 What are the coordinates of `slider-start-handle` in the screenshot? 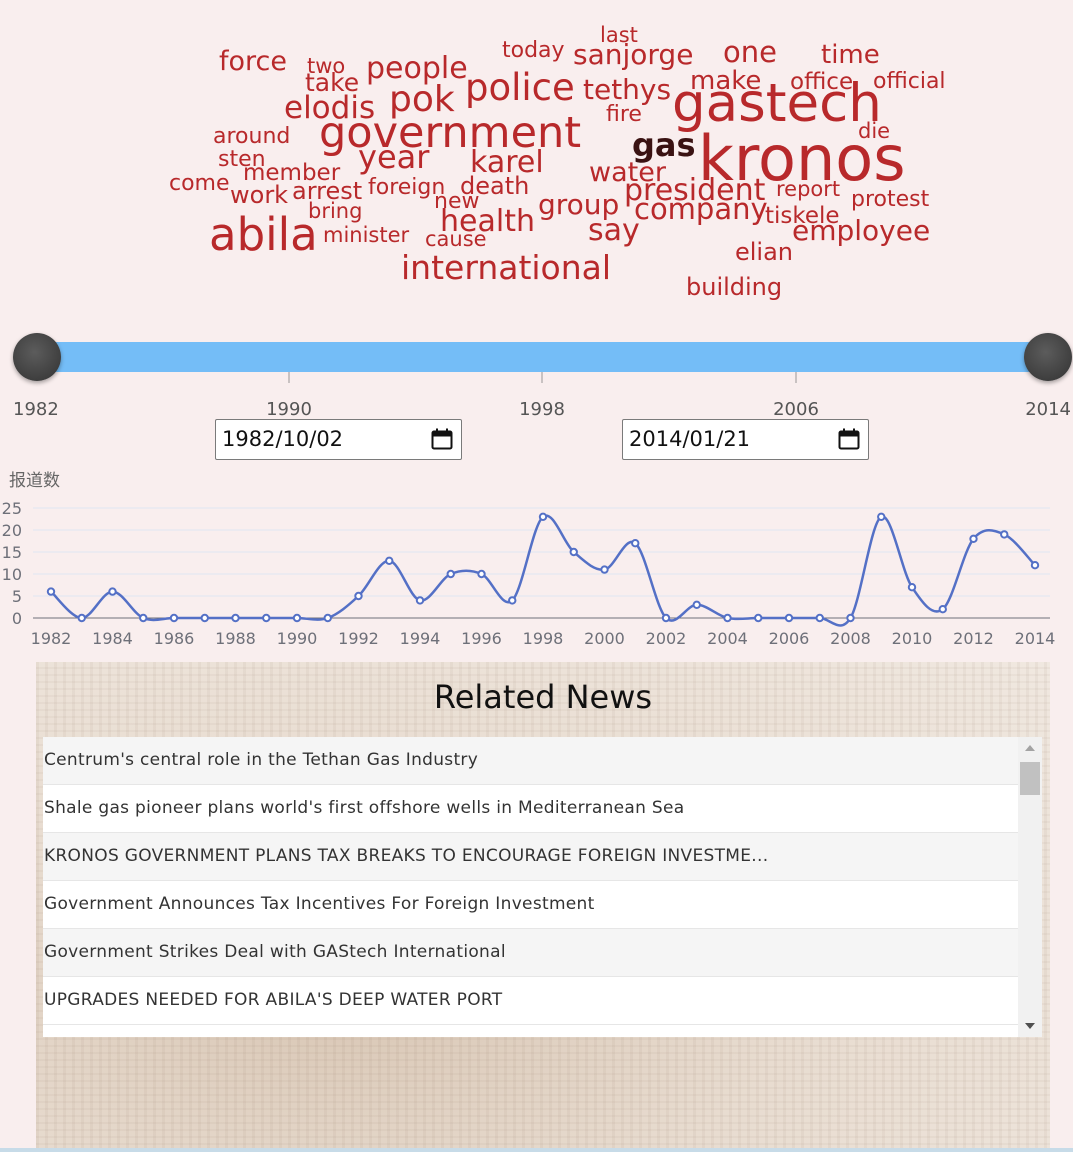 It's located at (37, 357).